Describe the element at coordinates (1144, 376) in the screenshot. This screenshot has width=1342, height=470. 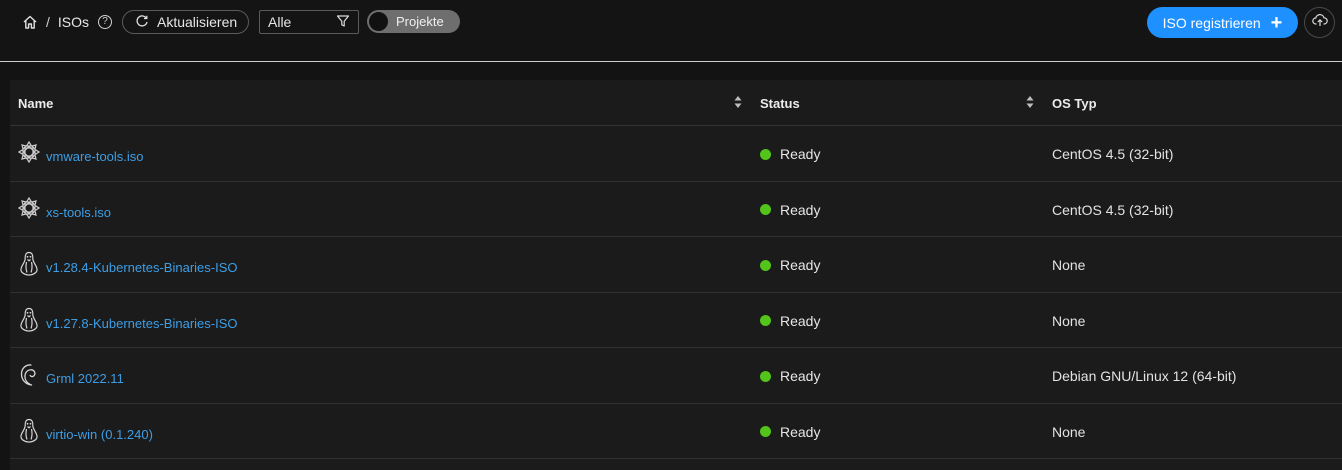
I see `ostype-cell: Debian GNU/Linux 12 (64-bit)` at that location.